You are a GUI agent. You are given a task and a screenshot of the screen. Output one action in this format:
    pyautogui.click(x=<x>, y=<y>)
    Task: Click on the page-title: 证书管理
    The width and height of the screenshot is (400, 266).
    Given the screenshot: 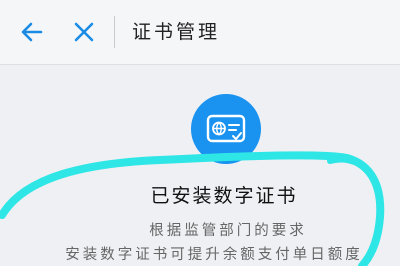 What is the action you would take?
    pyautogui.click(x=176, y=32)
    